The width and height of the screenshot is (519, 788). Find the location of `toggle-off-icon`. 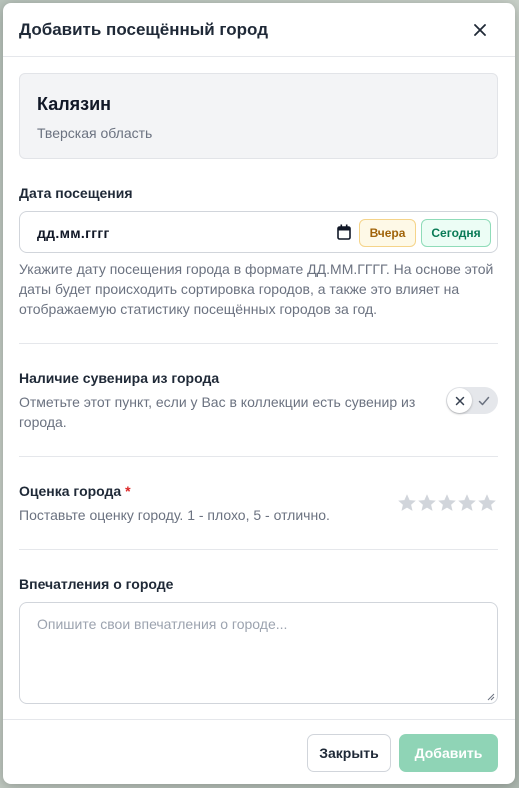

toggle-off-icon is located at coordinates (459, 400).